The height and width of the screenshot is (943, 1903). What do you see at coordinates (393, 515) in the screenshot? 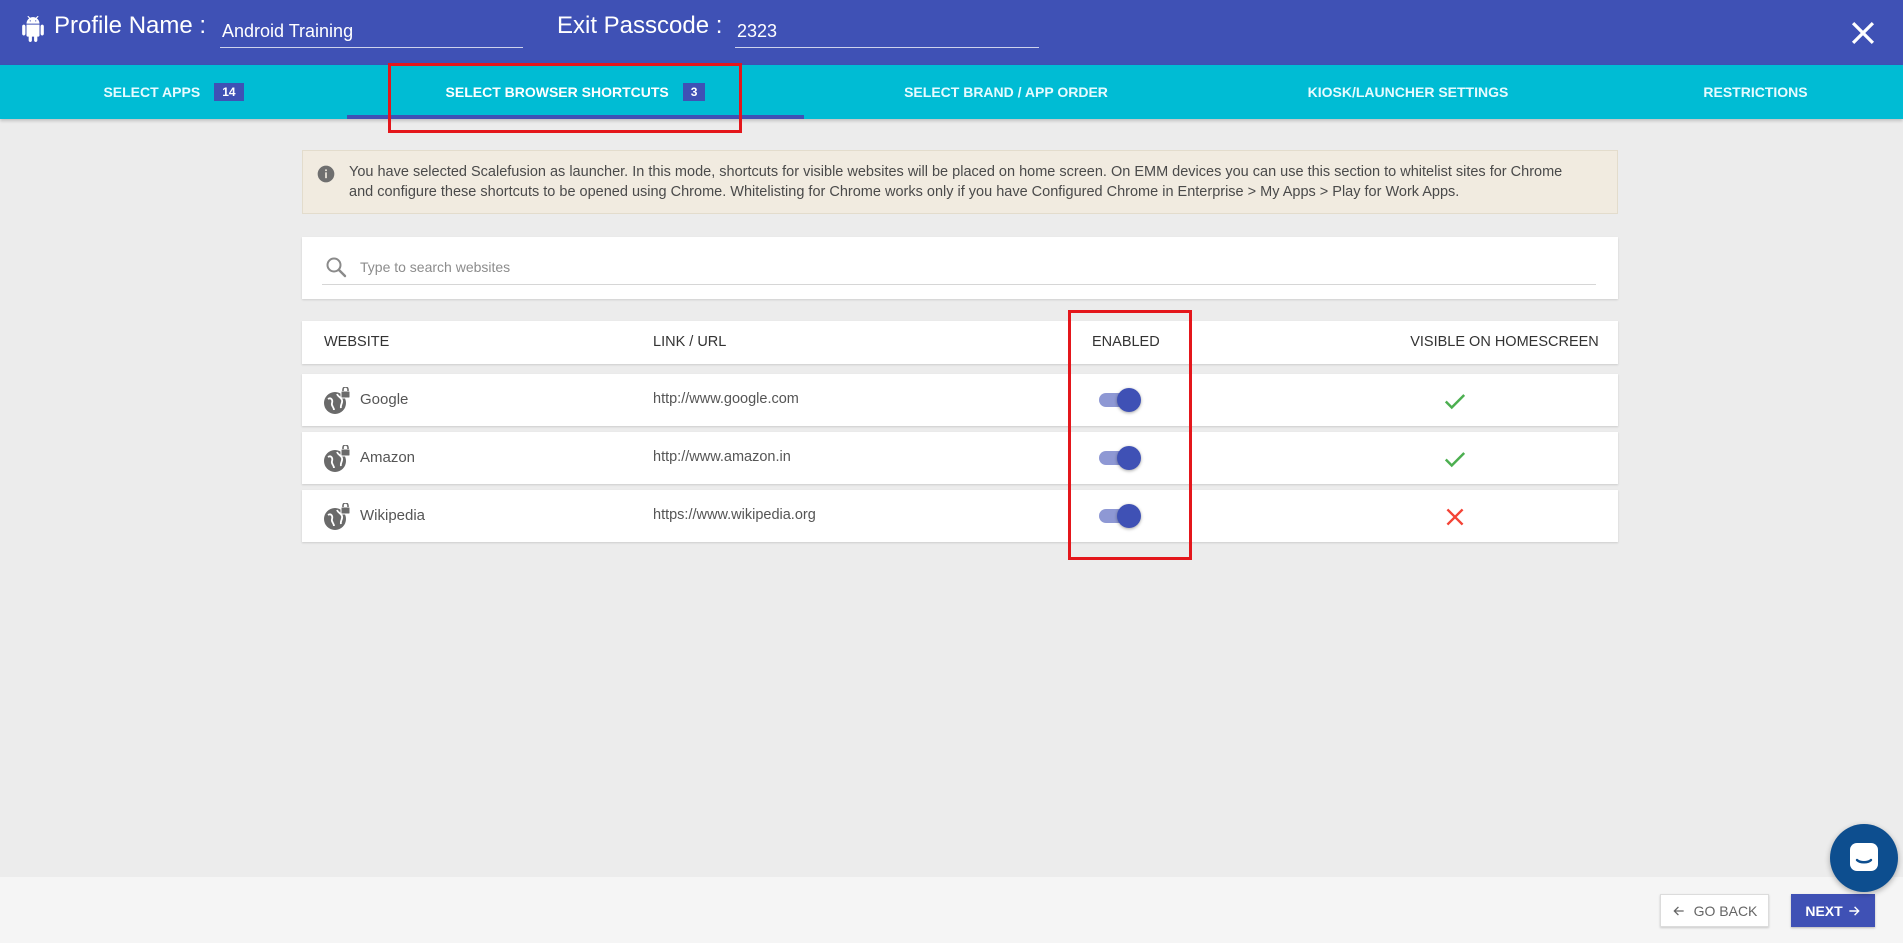
I see `website-name: Wikipedia` at bounding box center [393, 515].